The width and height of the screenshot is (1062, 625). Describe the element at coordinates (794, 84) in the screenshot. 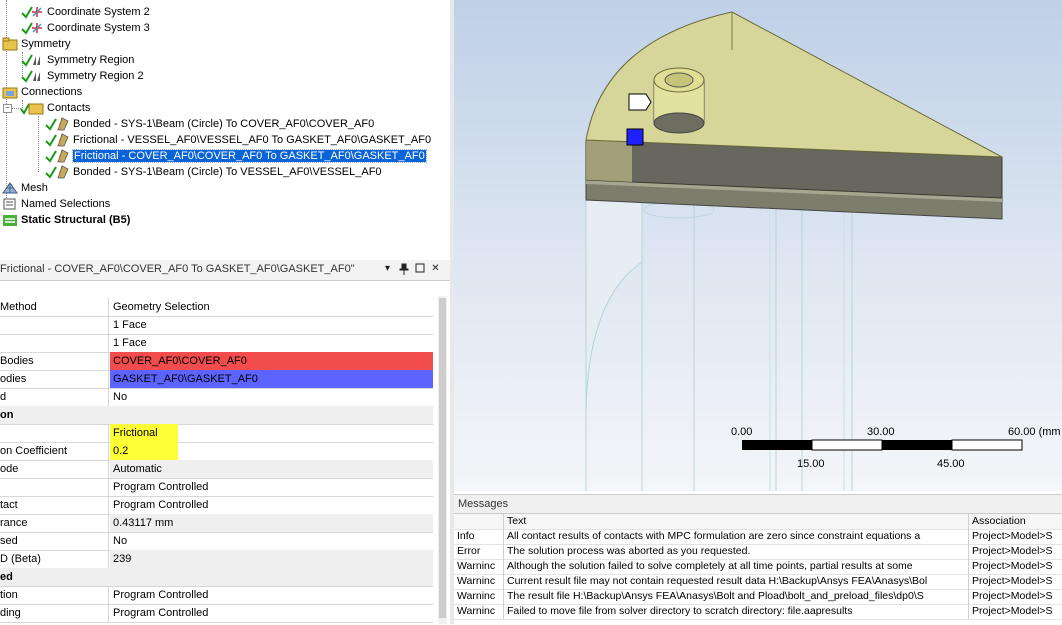

I see `cover-top-face` at that location.